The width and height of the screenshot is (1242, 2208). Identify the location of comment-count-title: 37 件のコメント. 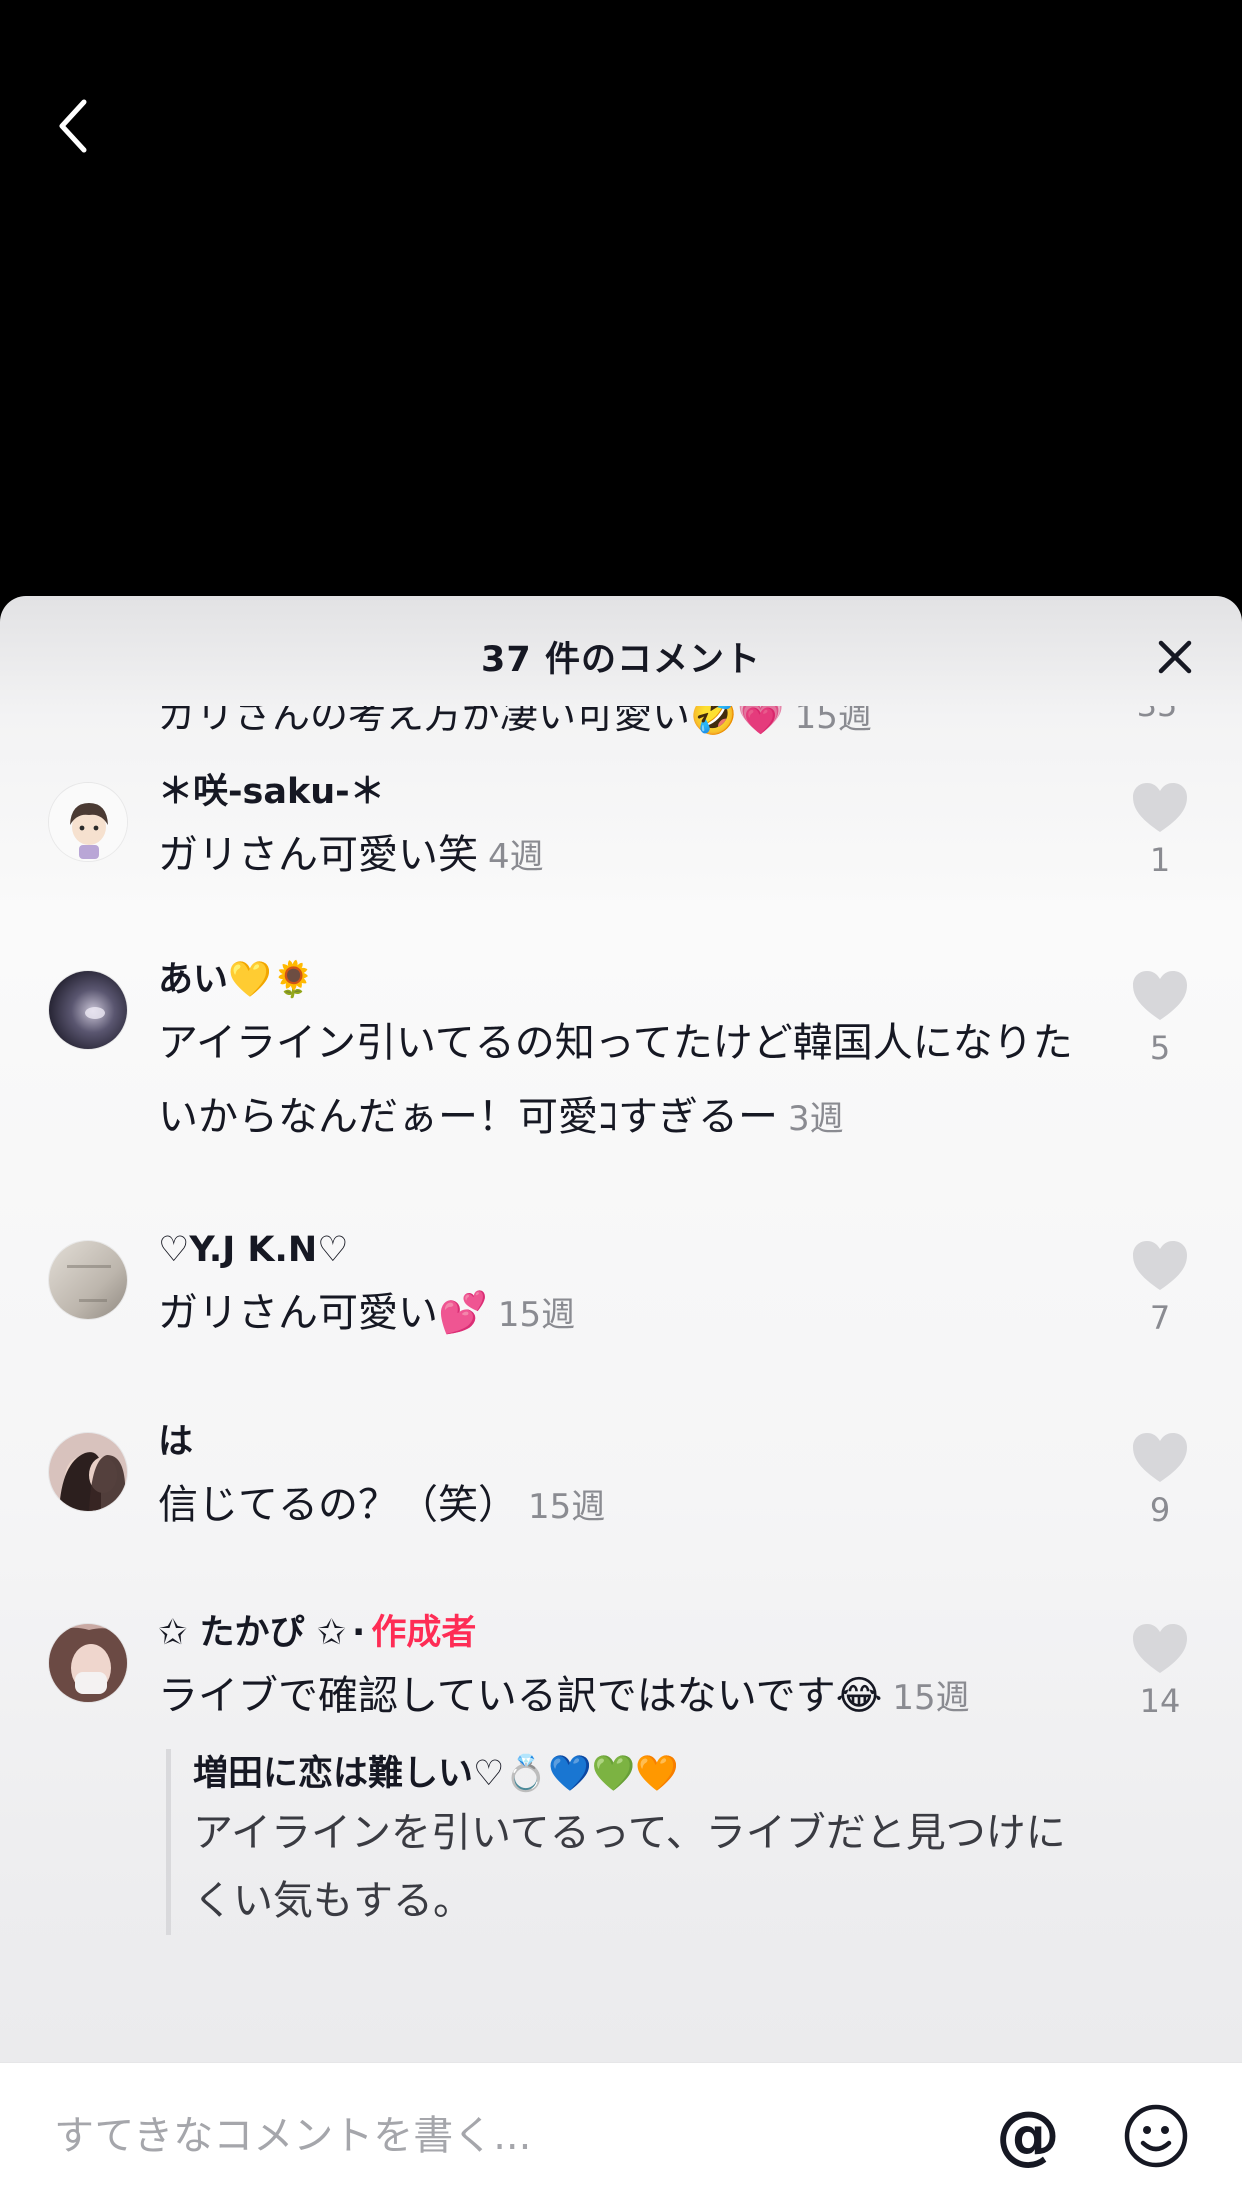
(621, 659).